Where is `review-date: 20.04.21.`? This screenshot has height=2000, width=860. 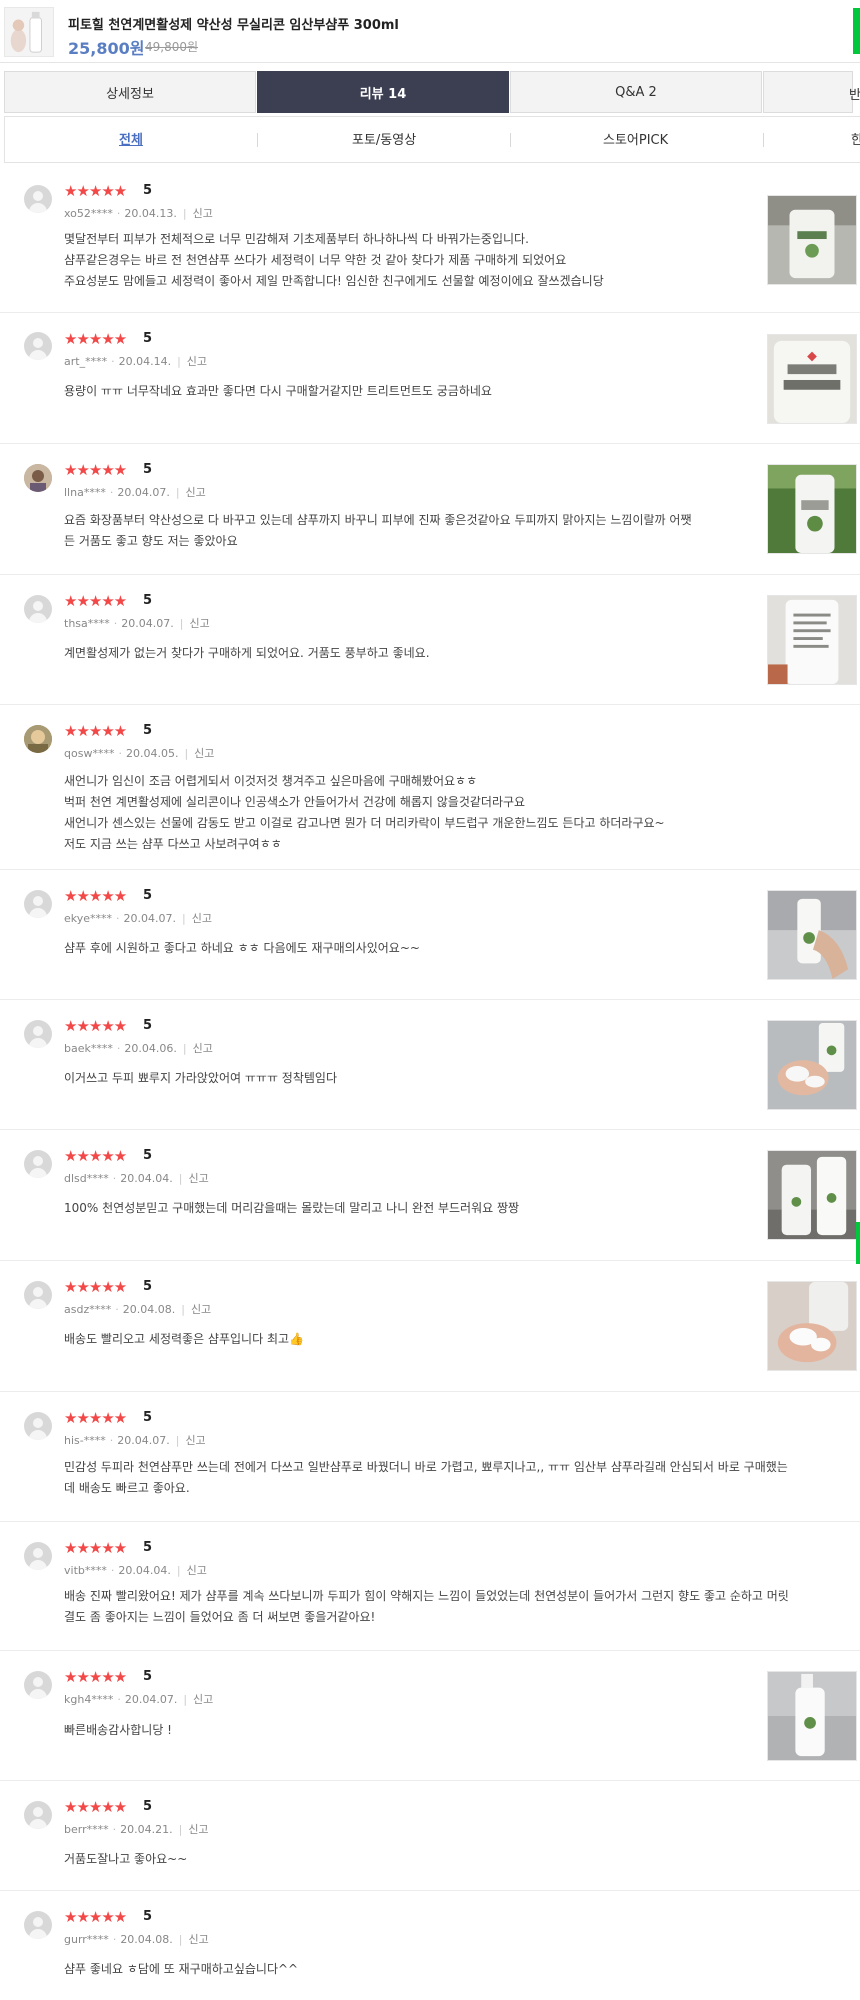
review-date: 20.04.21. is located at coordinates (146, 1829).